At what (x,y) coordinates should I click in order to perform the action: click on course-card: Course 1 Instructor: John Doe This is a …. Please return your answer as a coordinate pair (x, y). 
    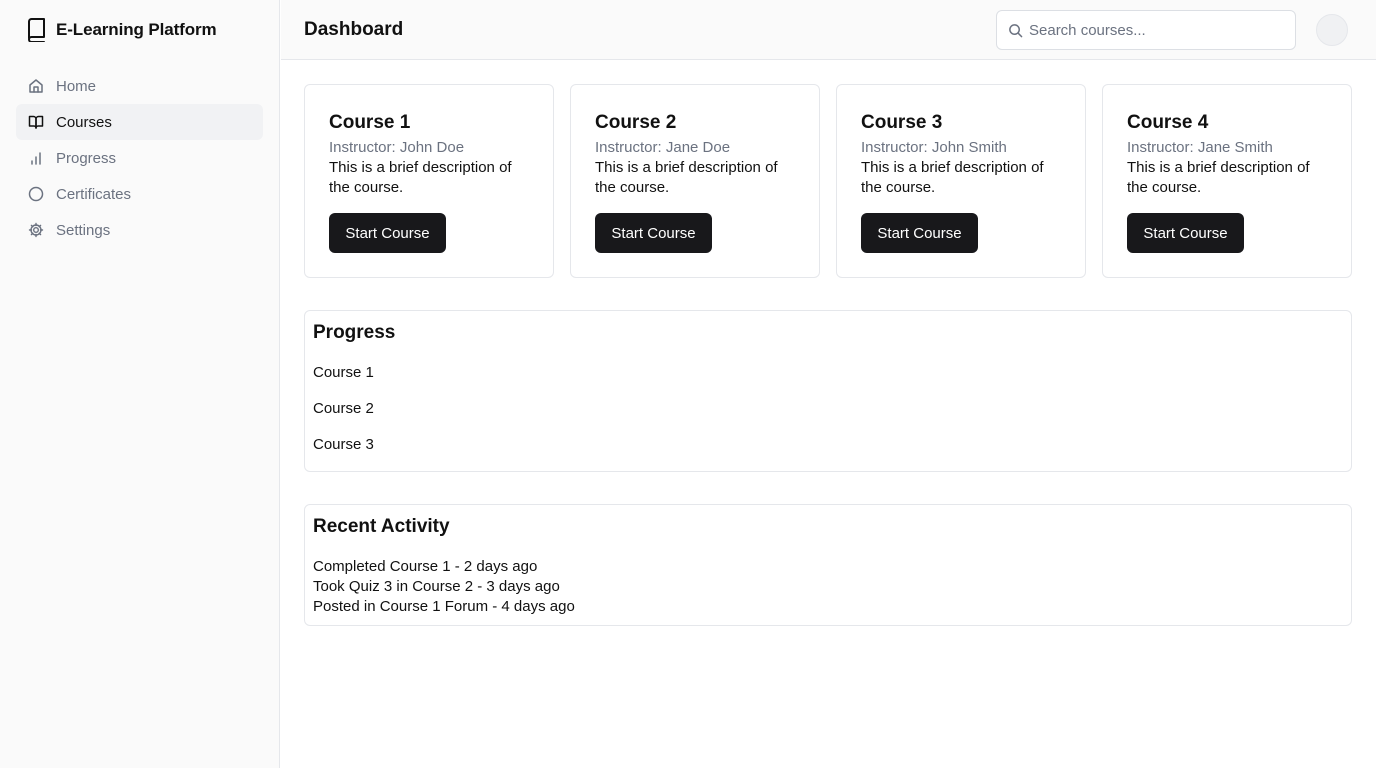
    Looking at the image, I should click on (429, 181).